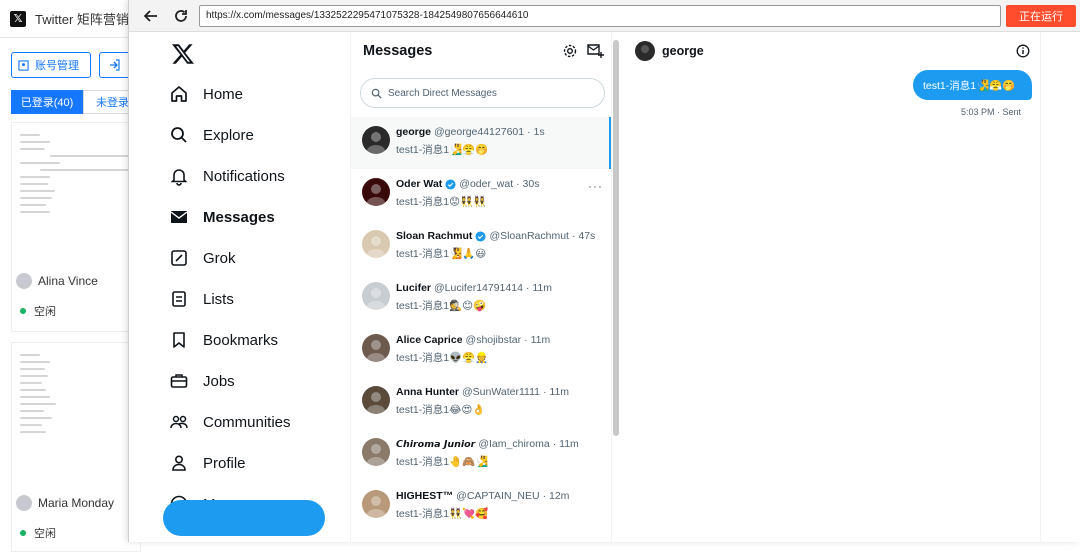 The width and height of the screenshot is (1080, 552). What do you see at coordinates (478, 288) in the screenshot?
I see `conversation-handle: @Lucifer14791414` at bounding box center [478, 288].